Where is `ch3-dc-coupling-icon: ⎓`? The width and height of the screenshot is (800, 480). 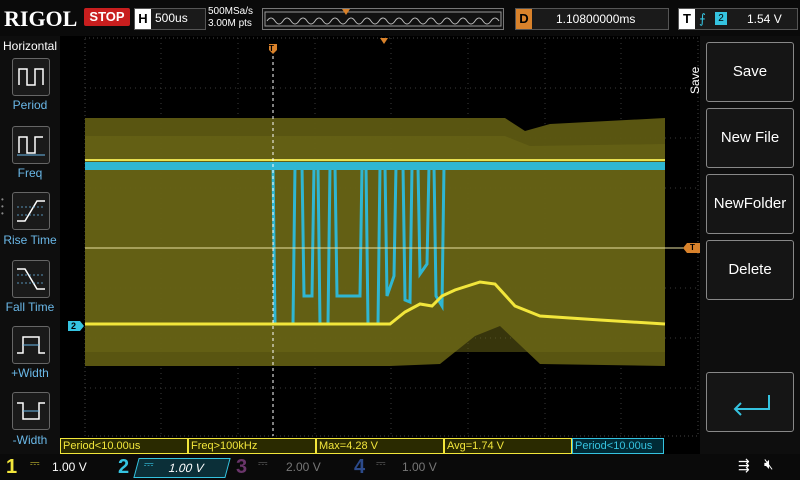
ch3-dc-coupling-icon: ⎓ is located at coordinates (263, 463).